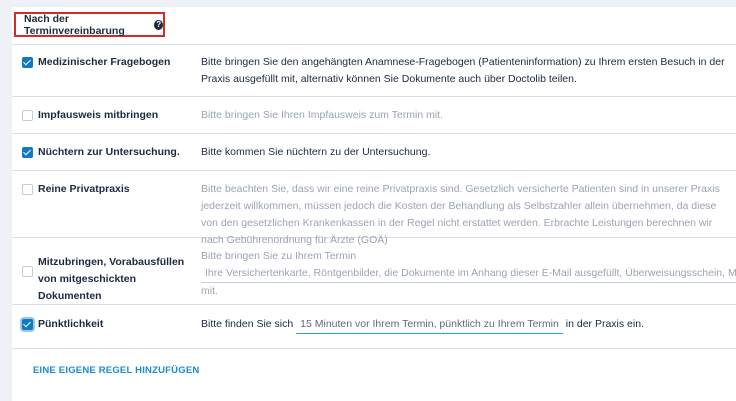 Image resolution: width=736 pixels, height=401 pixels. I want to click on section-title: Nach der Terminvereinbarung, so click(74, 24).